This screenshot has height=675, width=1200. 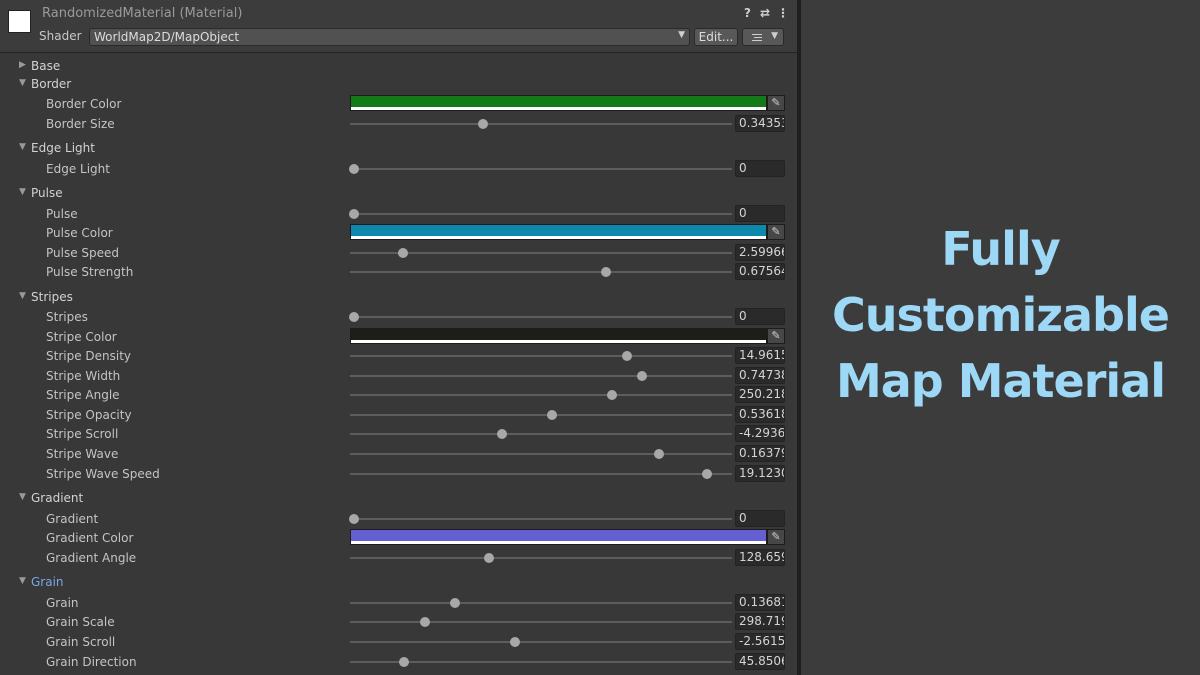 I want to click on number-field: 2.59966, so click(x=760, y=252).